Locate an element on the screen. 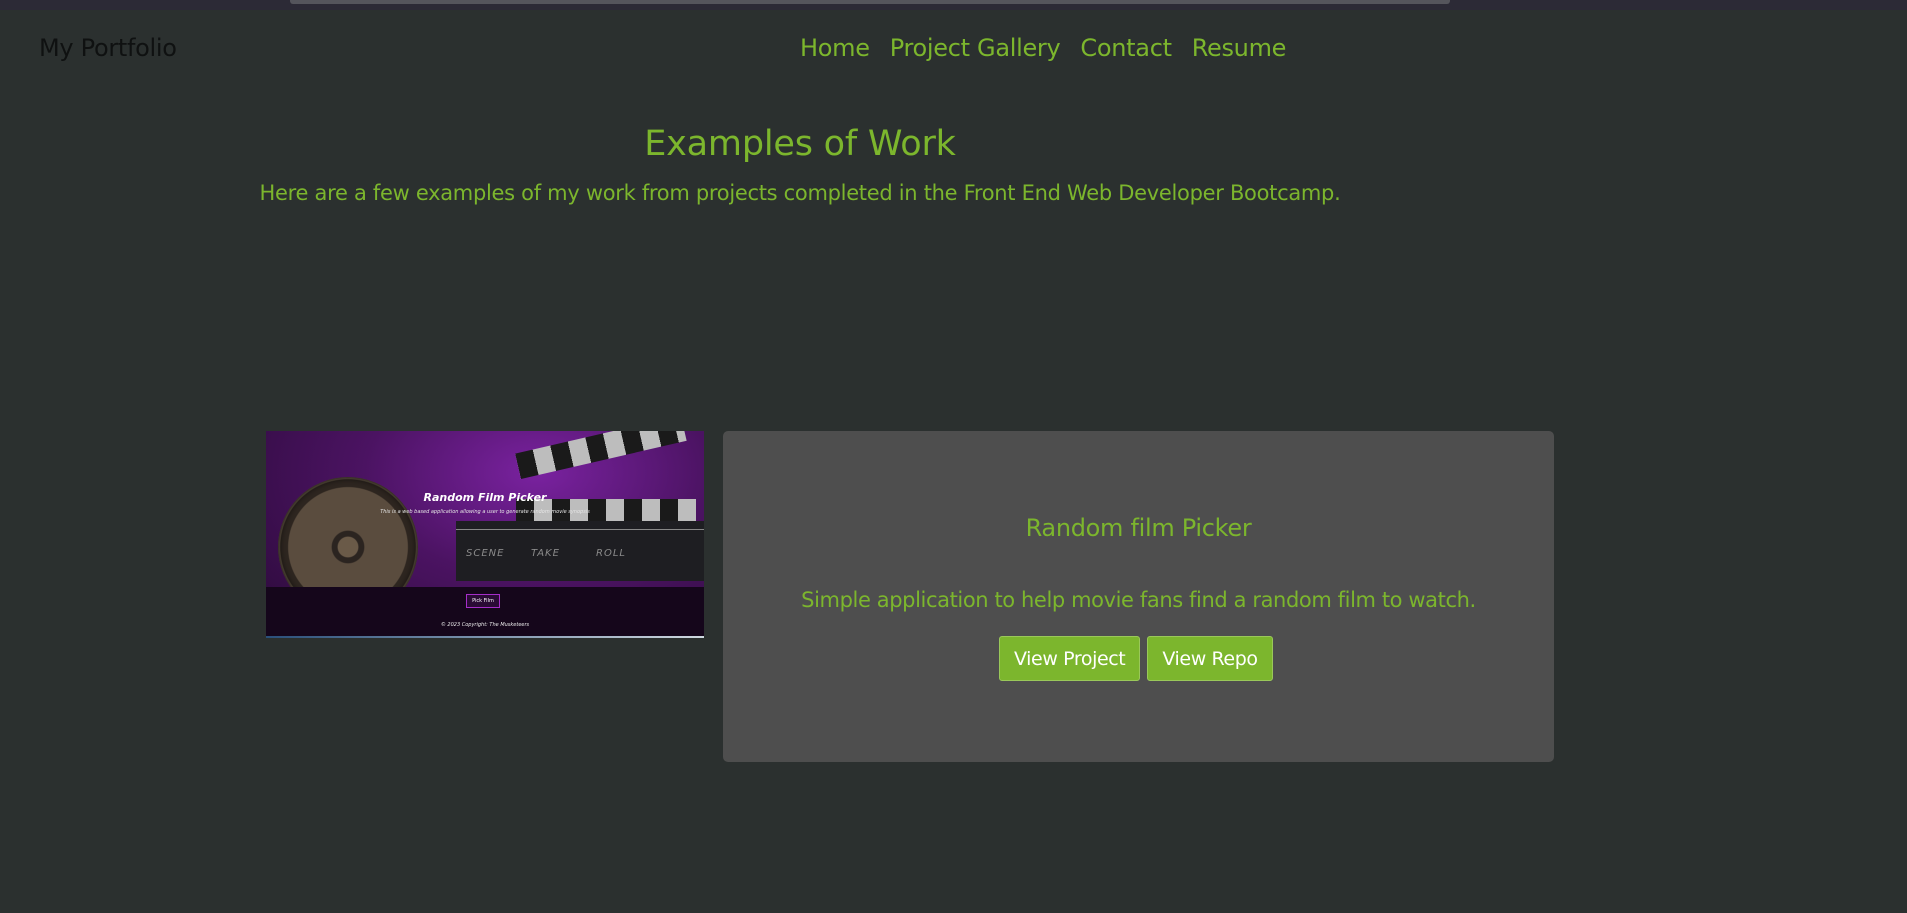  nav-link-home: Home is located at coordinates (835, 48).